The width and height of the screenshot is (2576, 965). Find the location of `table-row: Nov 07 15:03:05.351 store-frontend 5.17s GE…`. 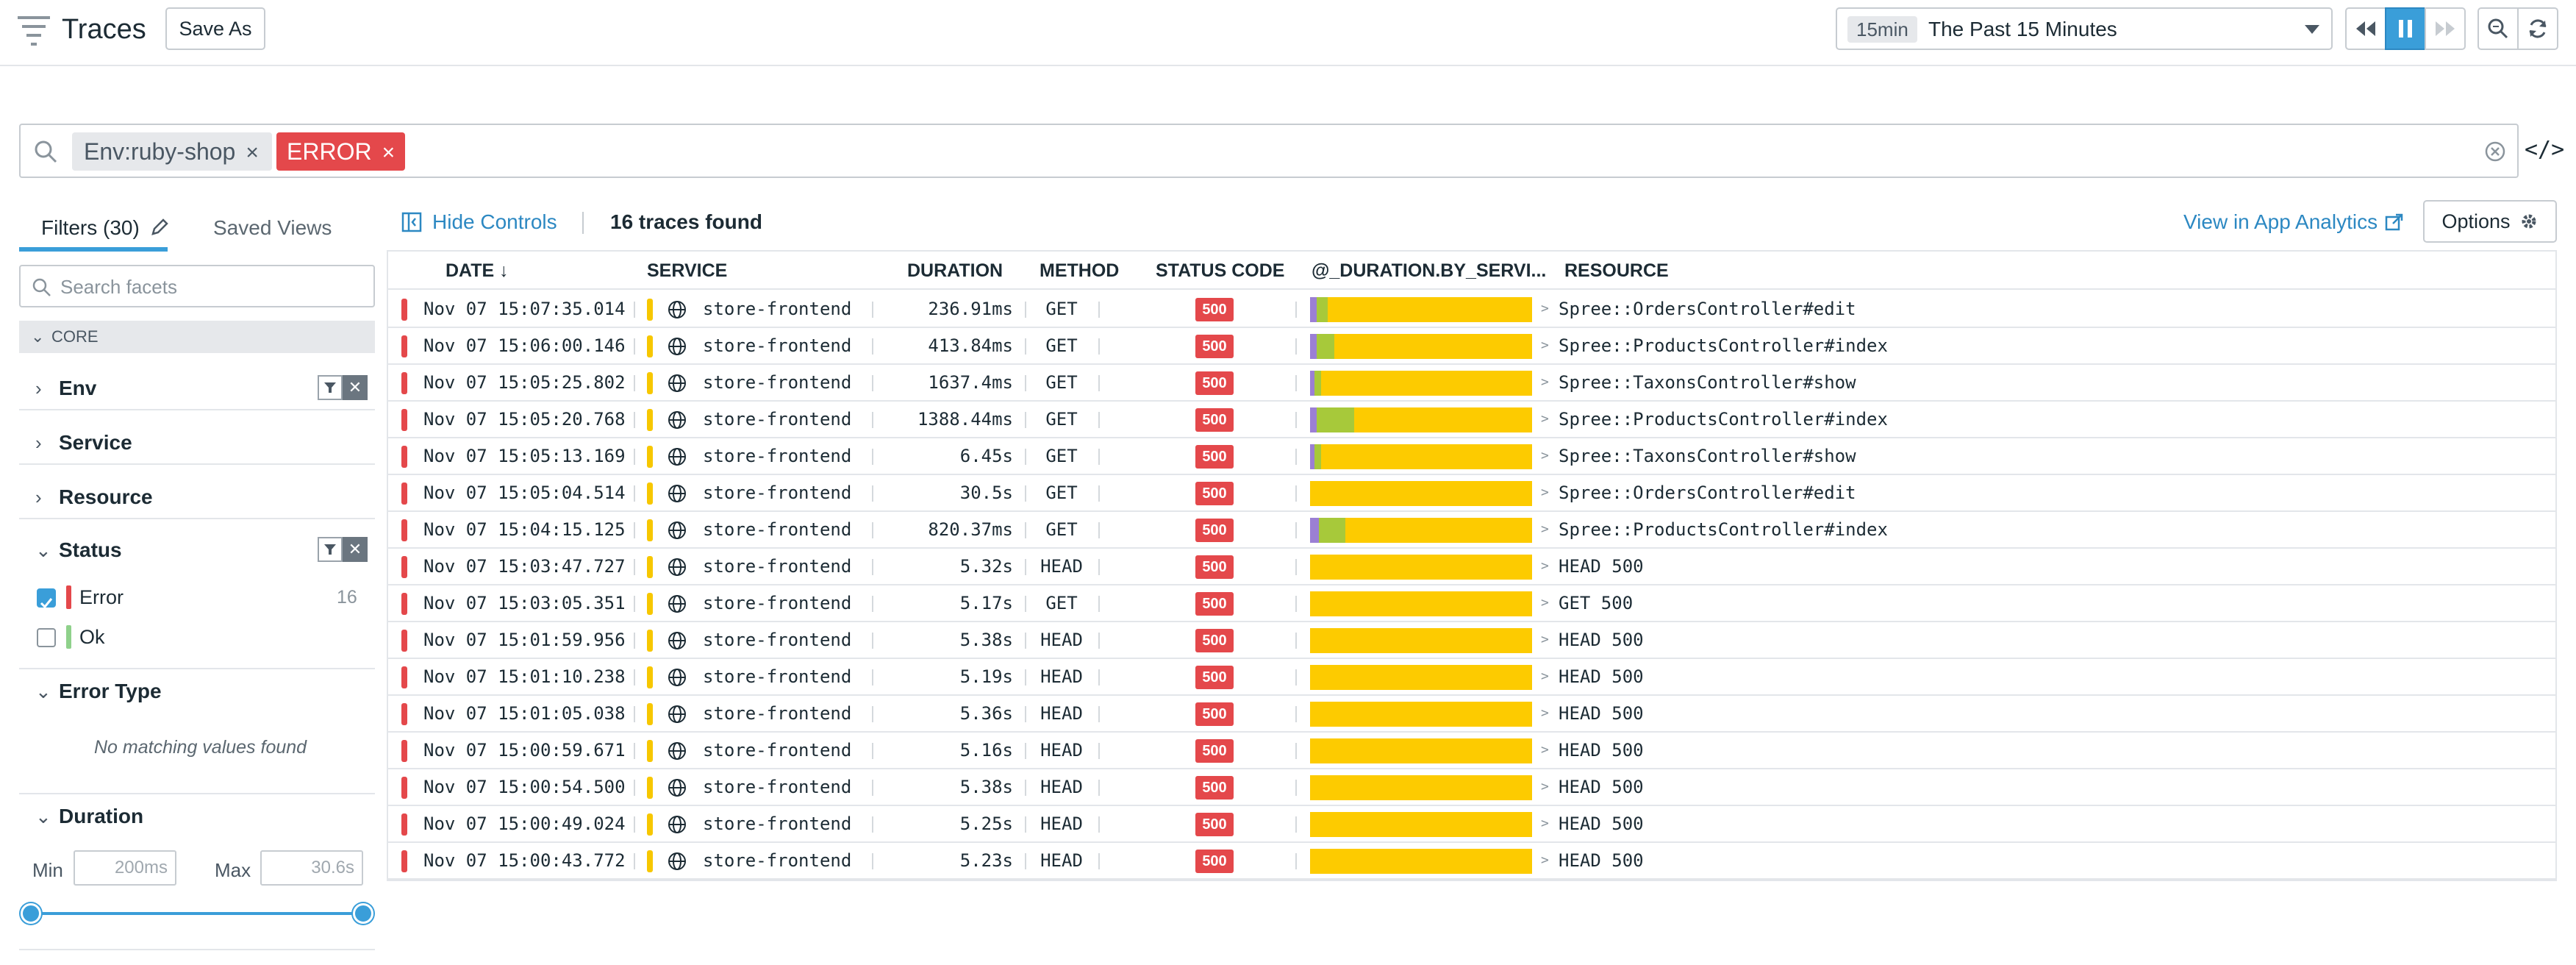

table-row: Nov 07 15:03:05.351 store-frontend 5.17s GE… is located at coordinates (1471, 603).